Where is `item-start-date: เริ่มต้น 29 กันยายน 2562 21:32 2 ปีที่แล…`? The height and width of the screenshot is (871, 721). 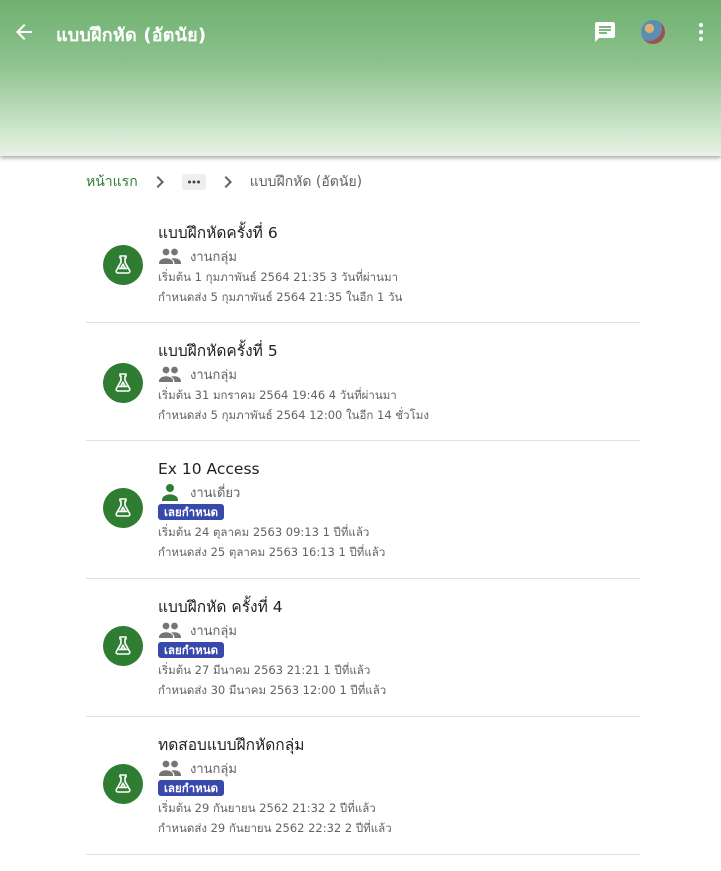
item-start-date: เริ่มต้น 29 กันยายน 2562 21:32 2 ปีที่แล… is located at coordinates (267, 808).